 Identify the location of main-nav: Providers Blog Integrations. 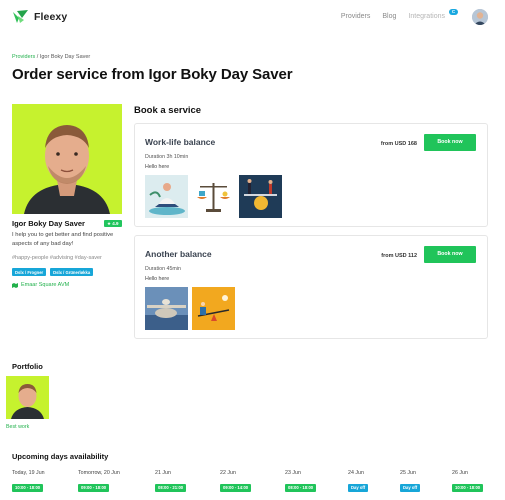
(393, 16).